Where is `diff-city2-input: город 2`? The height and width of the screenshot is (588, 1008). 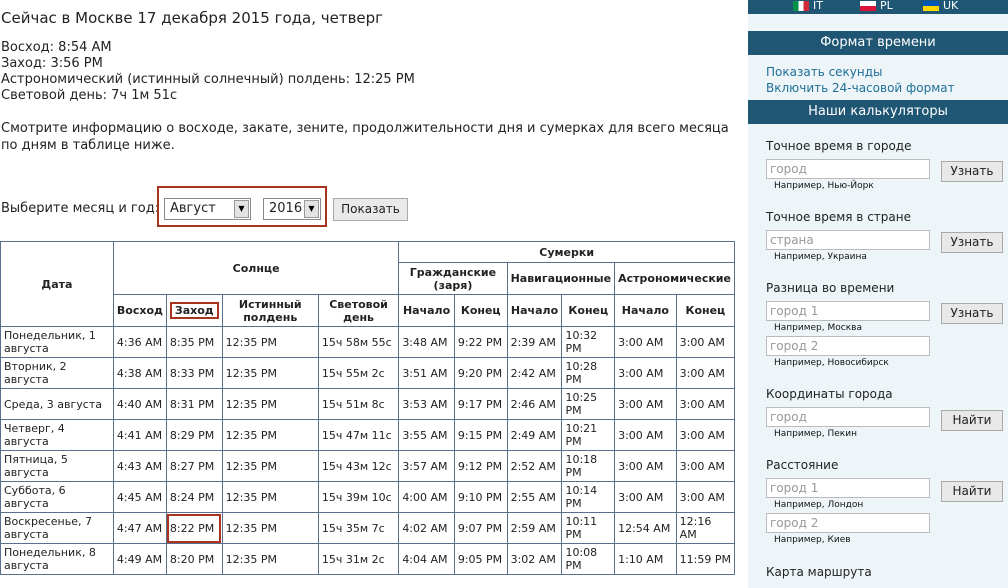
diff-city2-input: город 2 is located at coordinates (848, 346).